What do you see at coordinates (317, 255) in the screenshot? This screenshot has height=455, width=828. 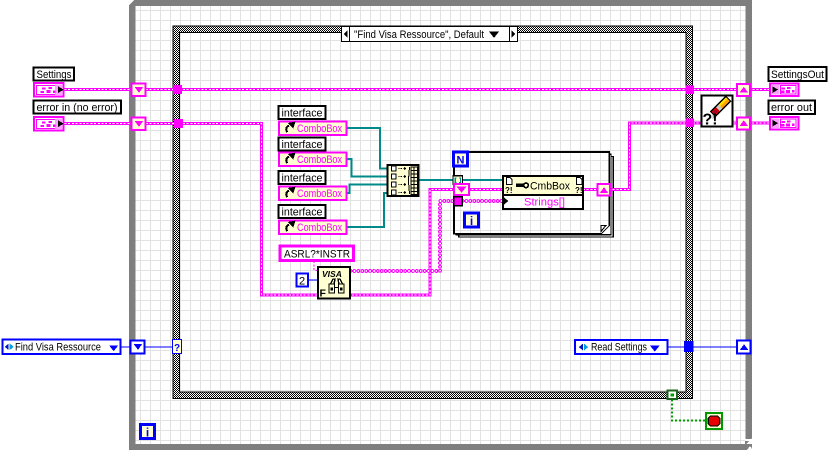 I see `svg-text: ASRL?*INSTR` at bounding box center [317, 255].